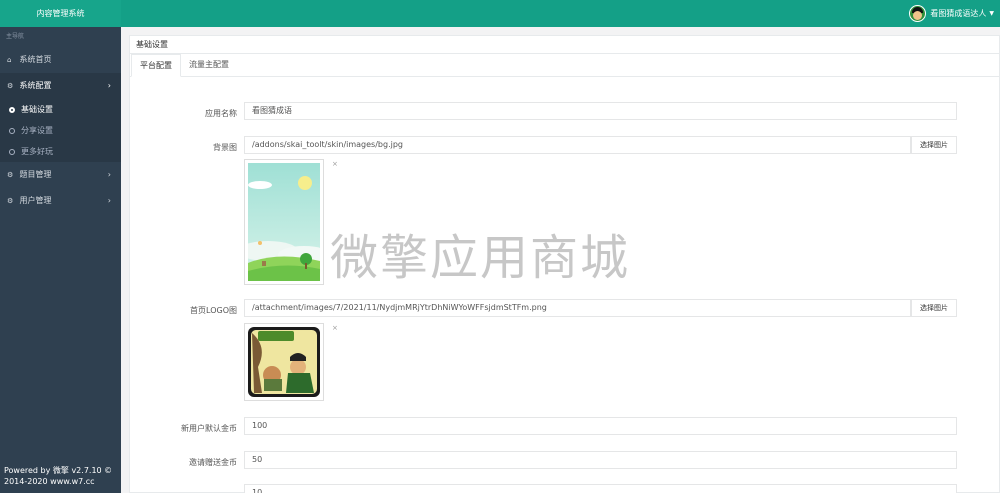 Image resolution: width=1000 pixels, height=493 pixels. Describe the element at coordinates (918, 13) in the screenshot. I see `avatar` at that location.